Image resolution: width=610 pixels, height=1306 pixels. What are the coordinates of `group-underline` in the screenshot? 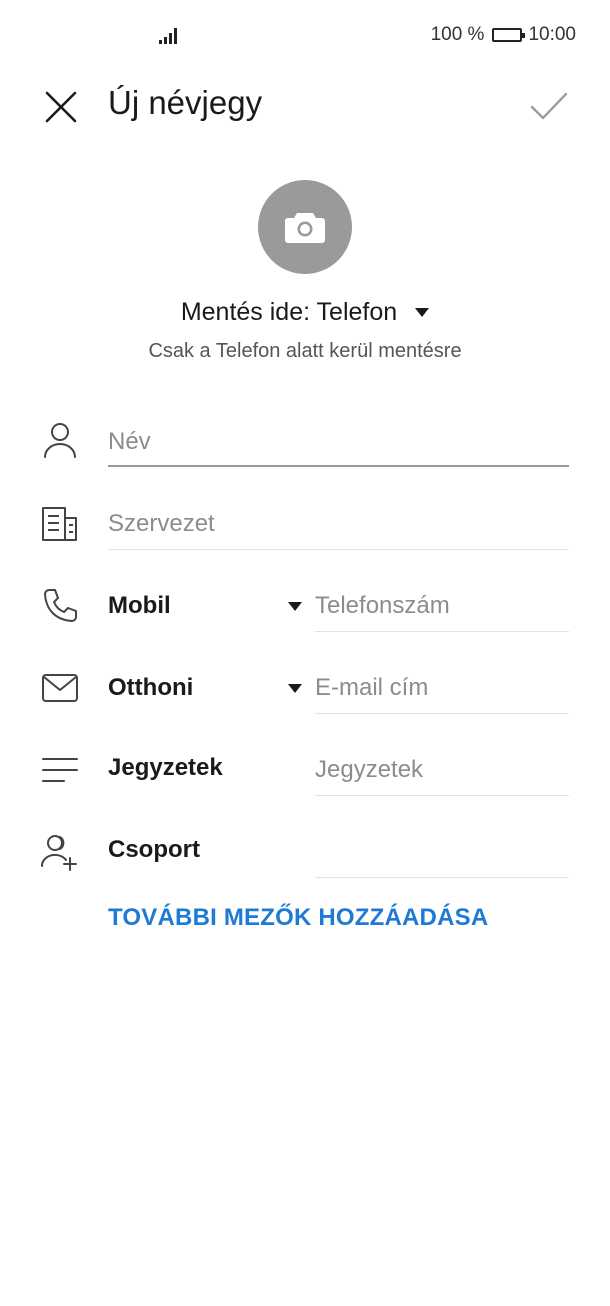 It's located at (442, 877).